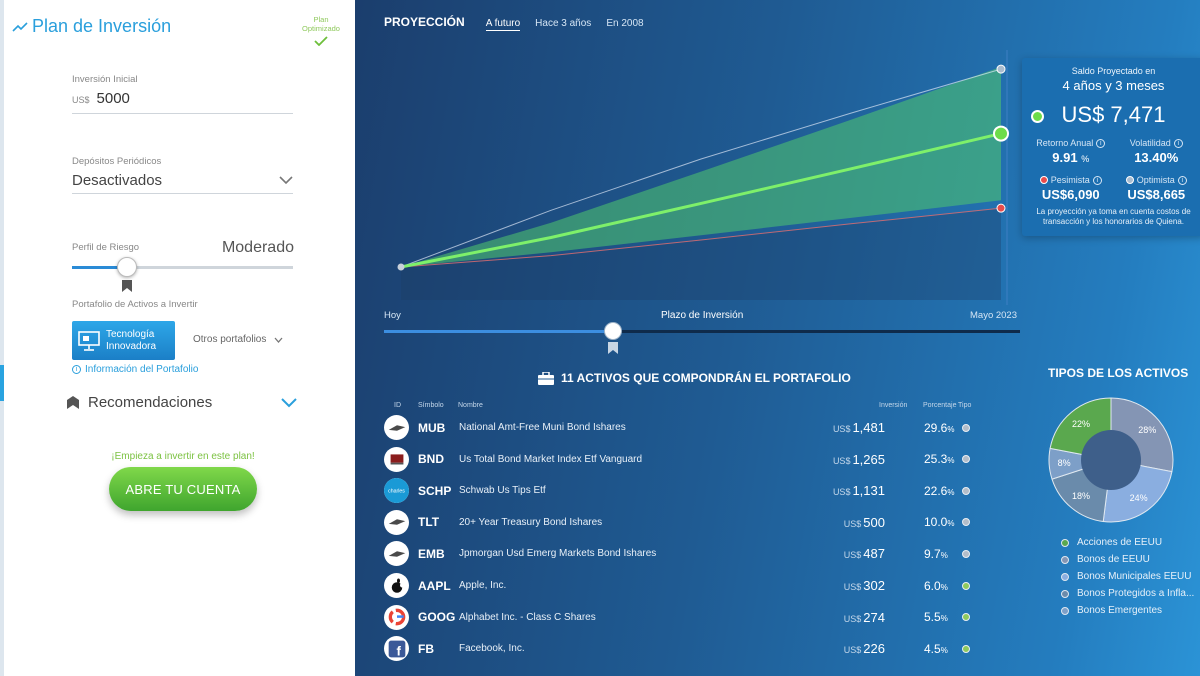  Describe the element at coordinates (1065, 143) in the screenshot. I see `annual-return-label: Retorno Anual` at that location.